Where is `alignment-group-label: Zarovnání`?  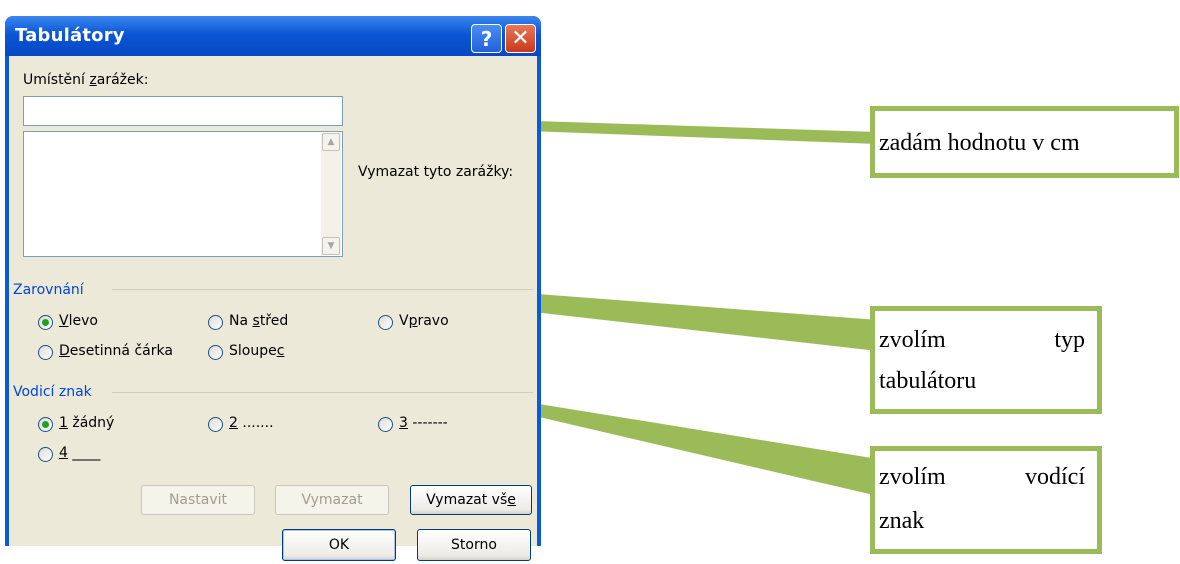 alignment-group-label: Zarovnání is located at coordinates (48, 290).